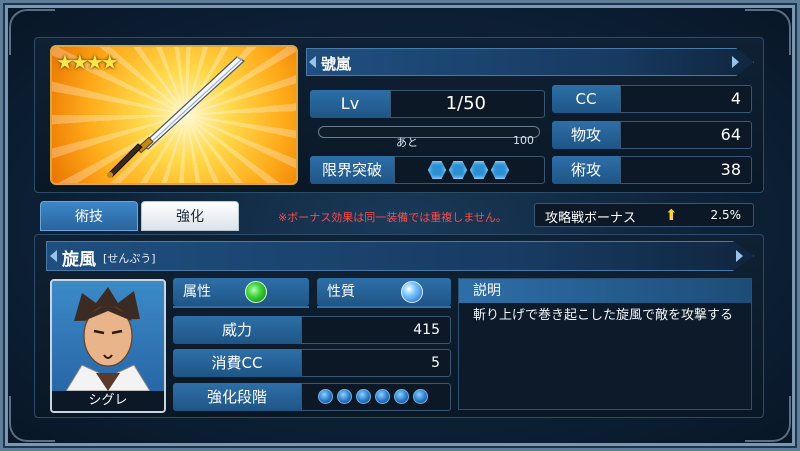  I want to click on level-row: Lv 1/50, so click(427, 104).